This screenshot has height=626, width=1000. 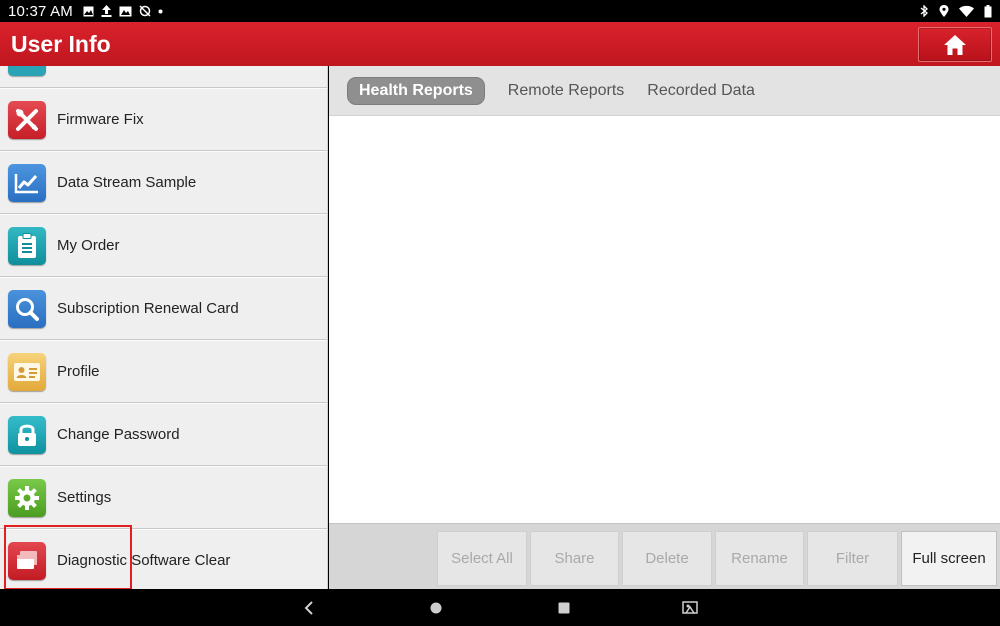 I want to click on tab-recorded-data: Recorded Data, so click(x=701, y=91).